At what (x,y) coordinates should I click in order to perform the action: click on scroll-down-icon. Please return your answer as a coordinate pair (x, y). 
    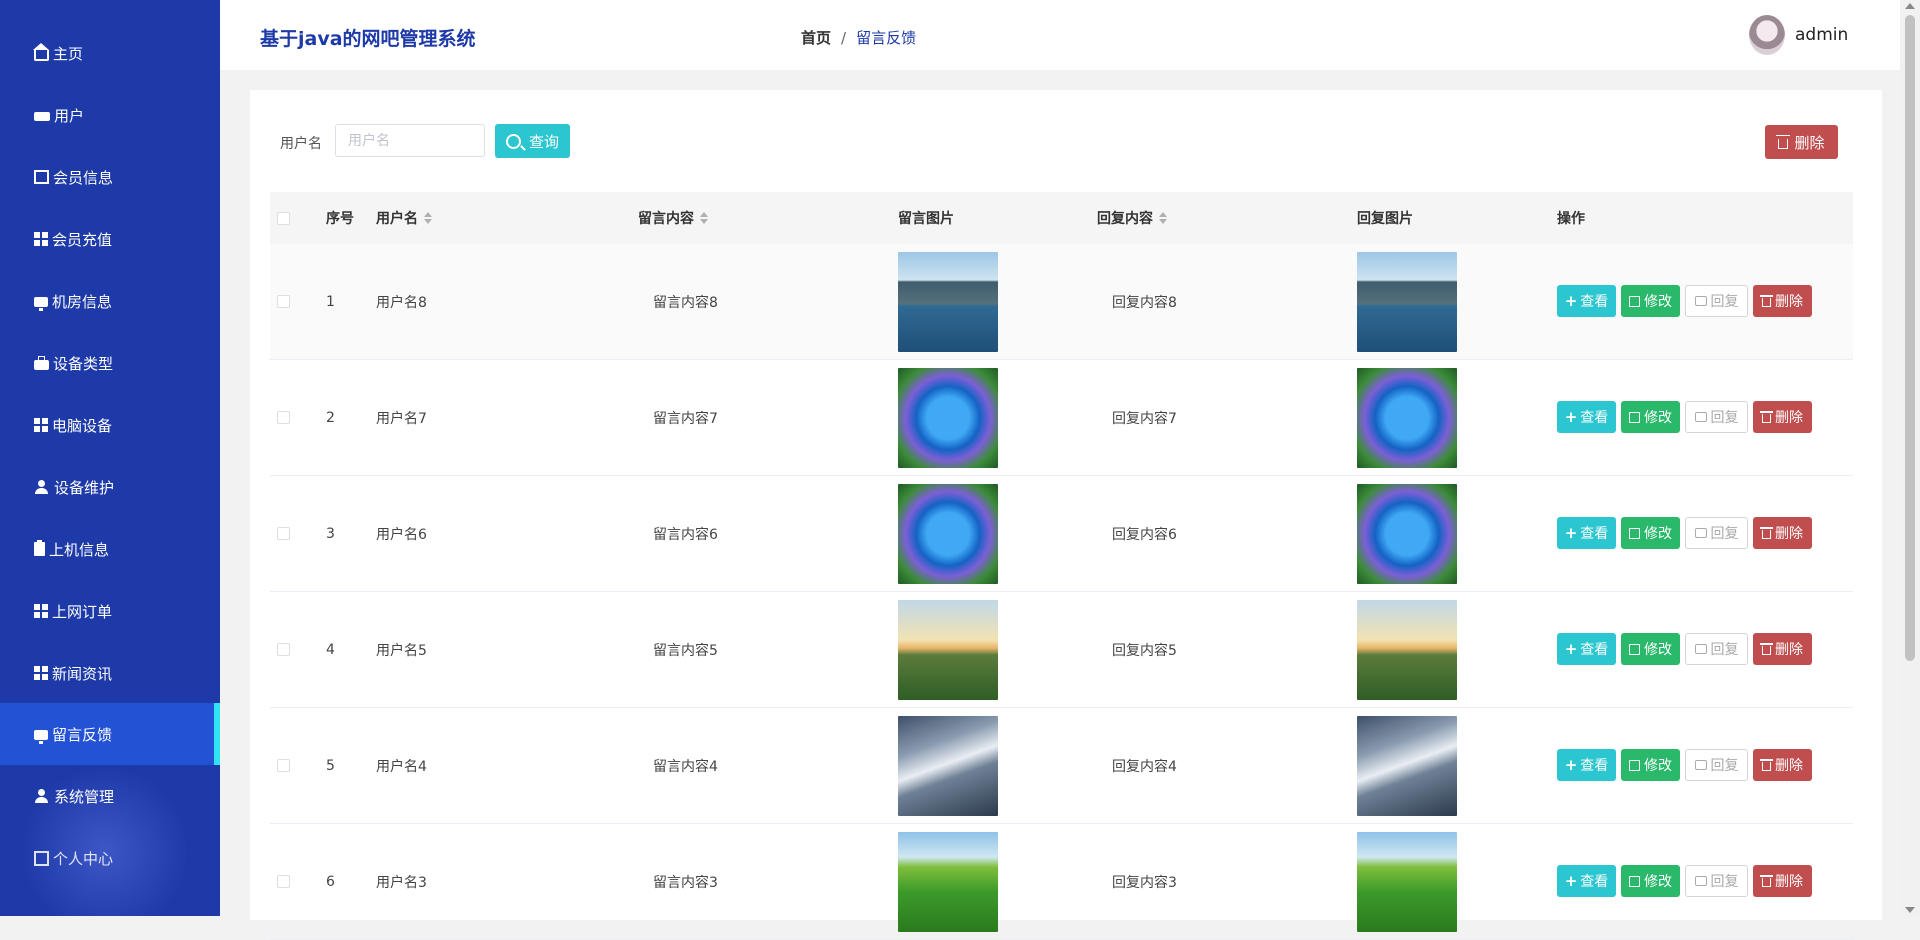
    Looking at the image, I should click on (1910, 910).